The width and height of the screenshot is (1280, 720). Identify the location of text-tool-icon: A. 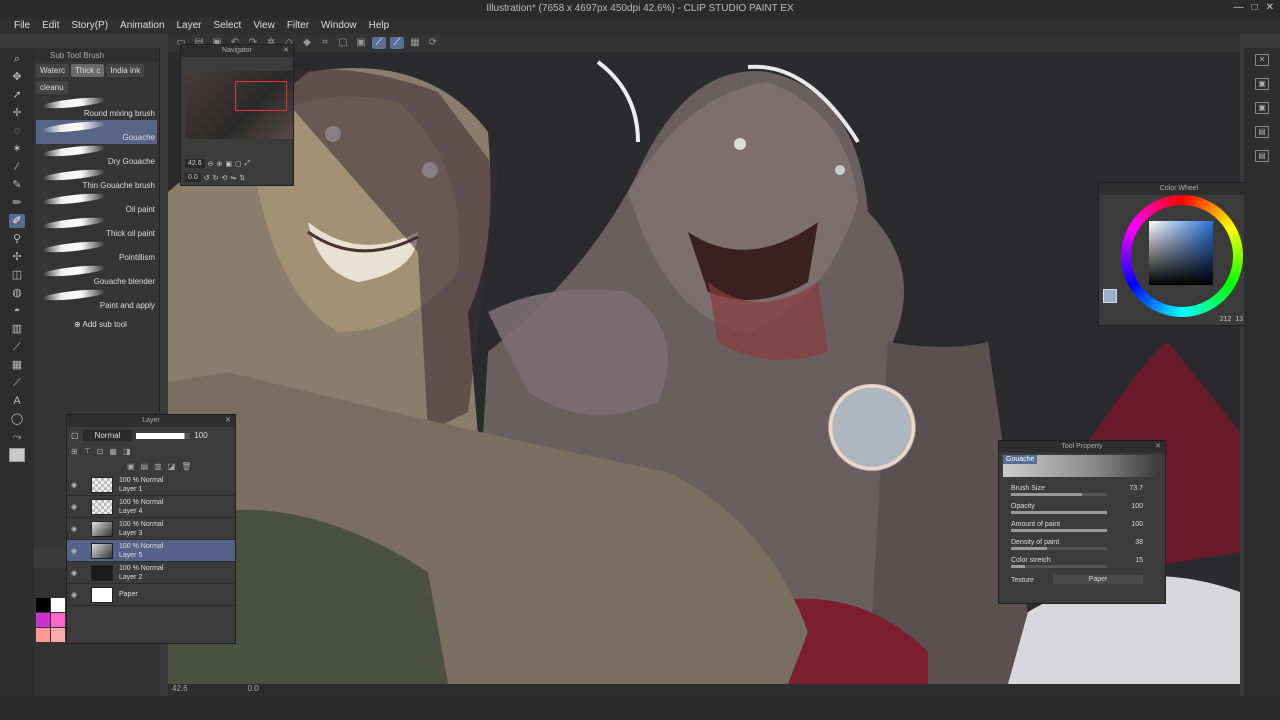
(17, 401).